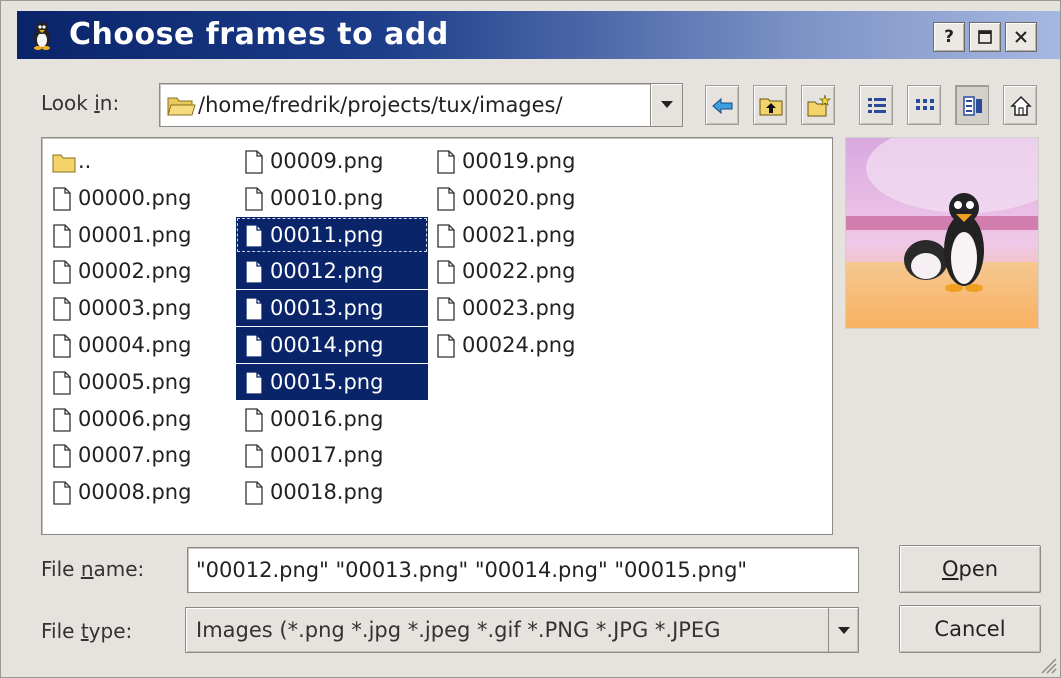 The width and height of the screenshot is (1061, 678). I want to click on file-item: 00006.png, so click(133, 419).